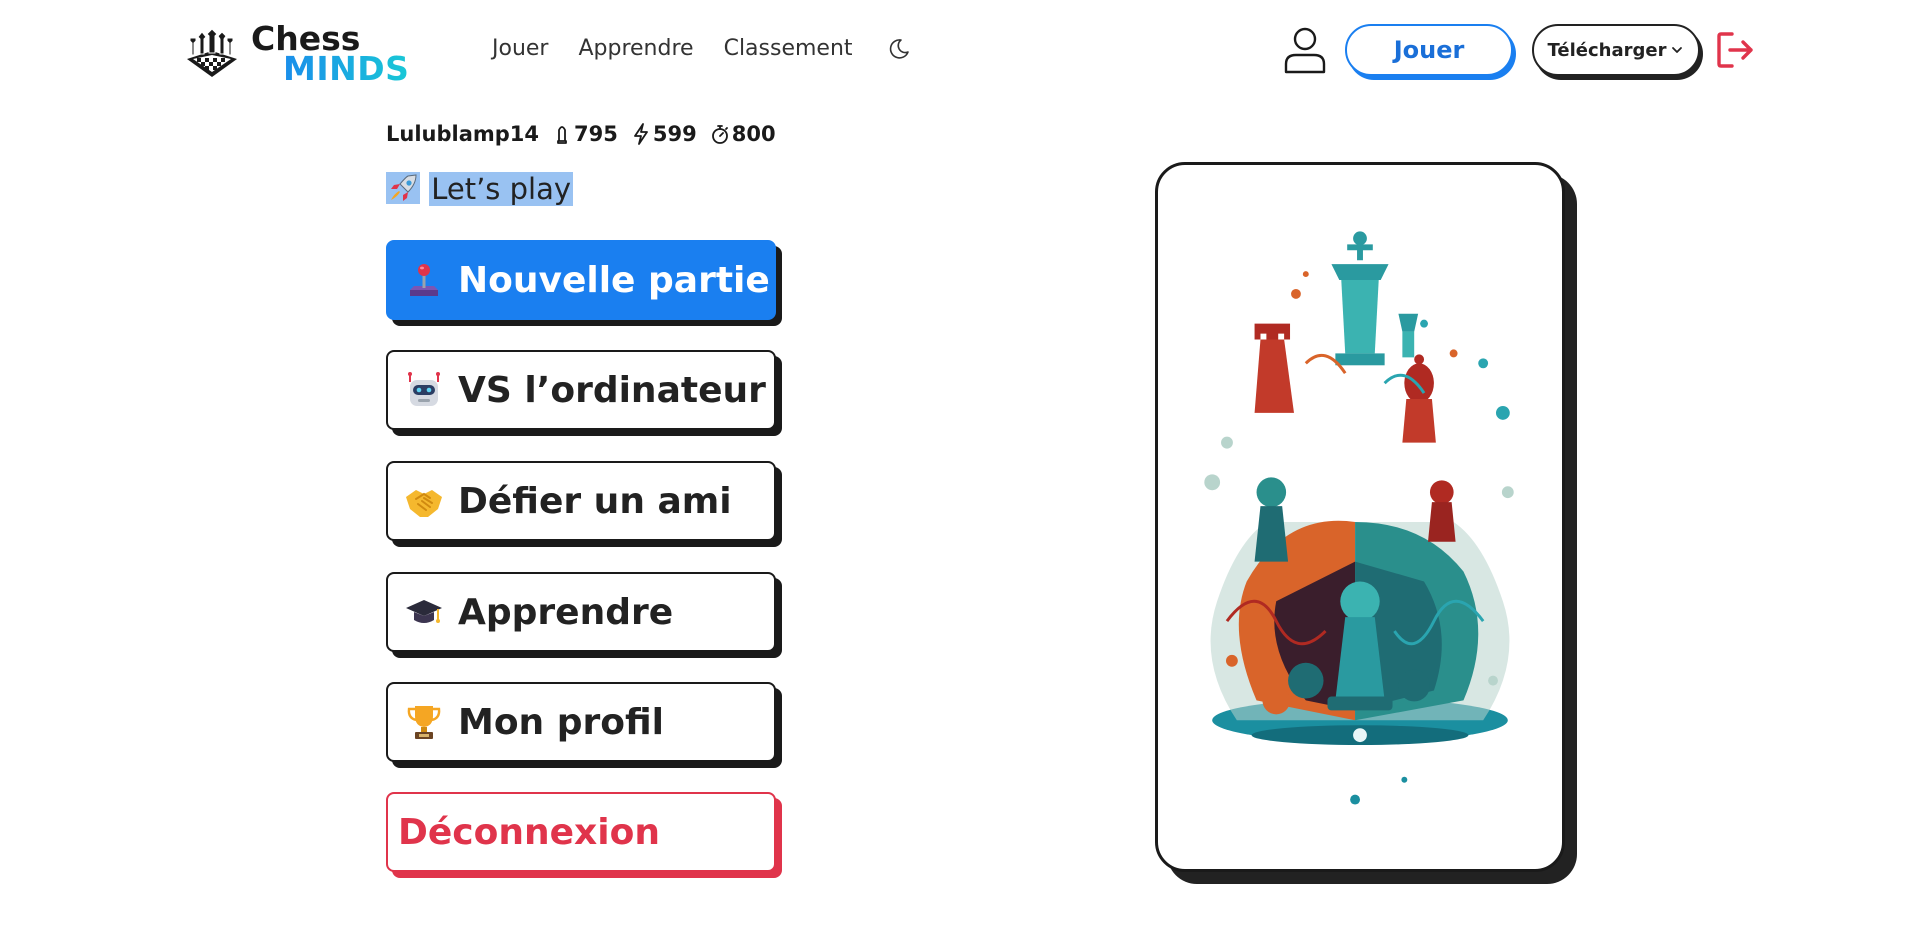 The width and height of the screenshot is (1920, 933). I want to click on player-ratings-bar: Lulublamp14 795 599 800, so click(581, 134).